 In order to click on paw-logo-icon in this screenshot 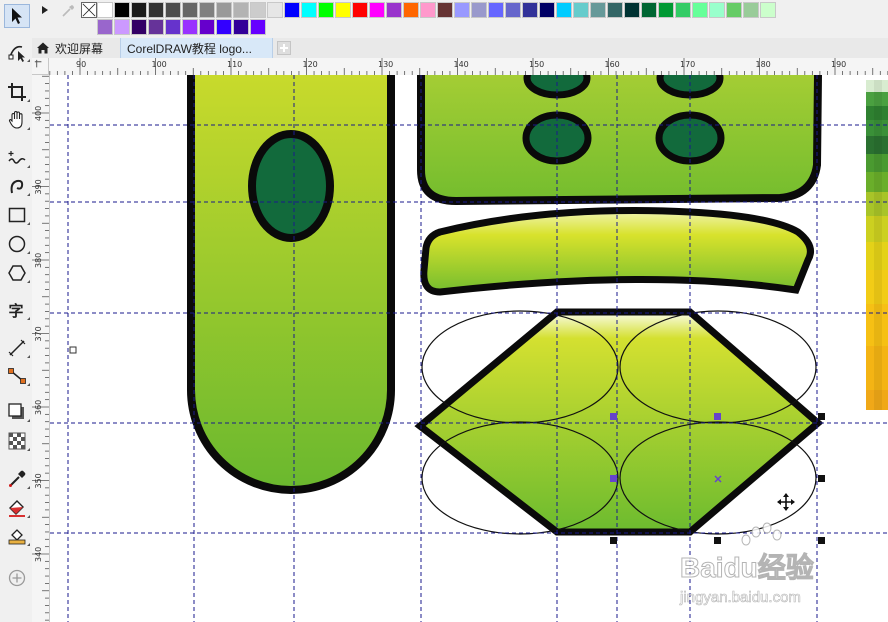, I will do `click(761, 534)`.